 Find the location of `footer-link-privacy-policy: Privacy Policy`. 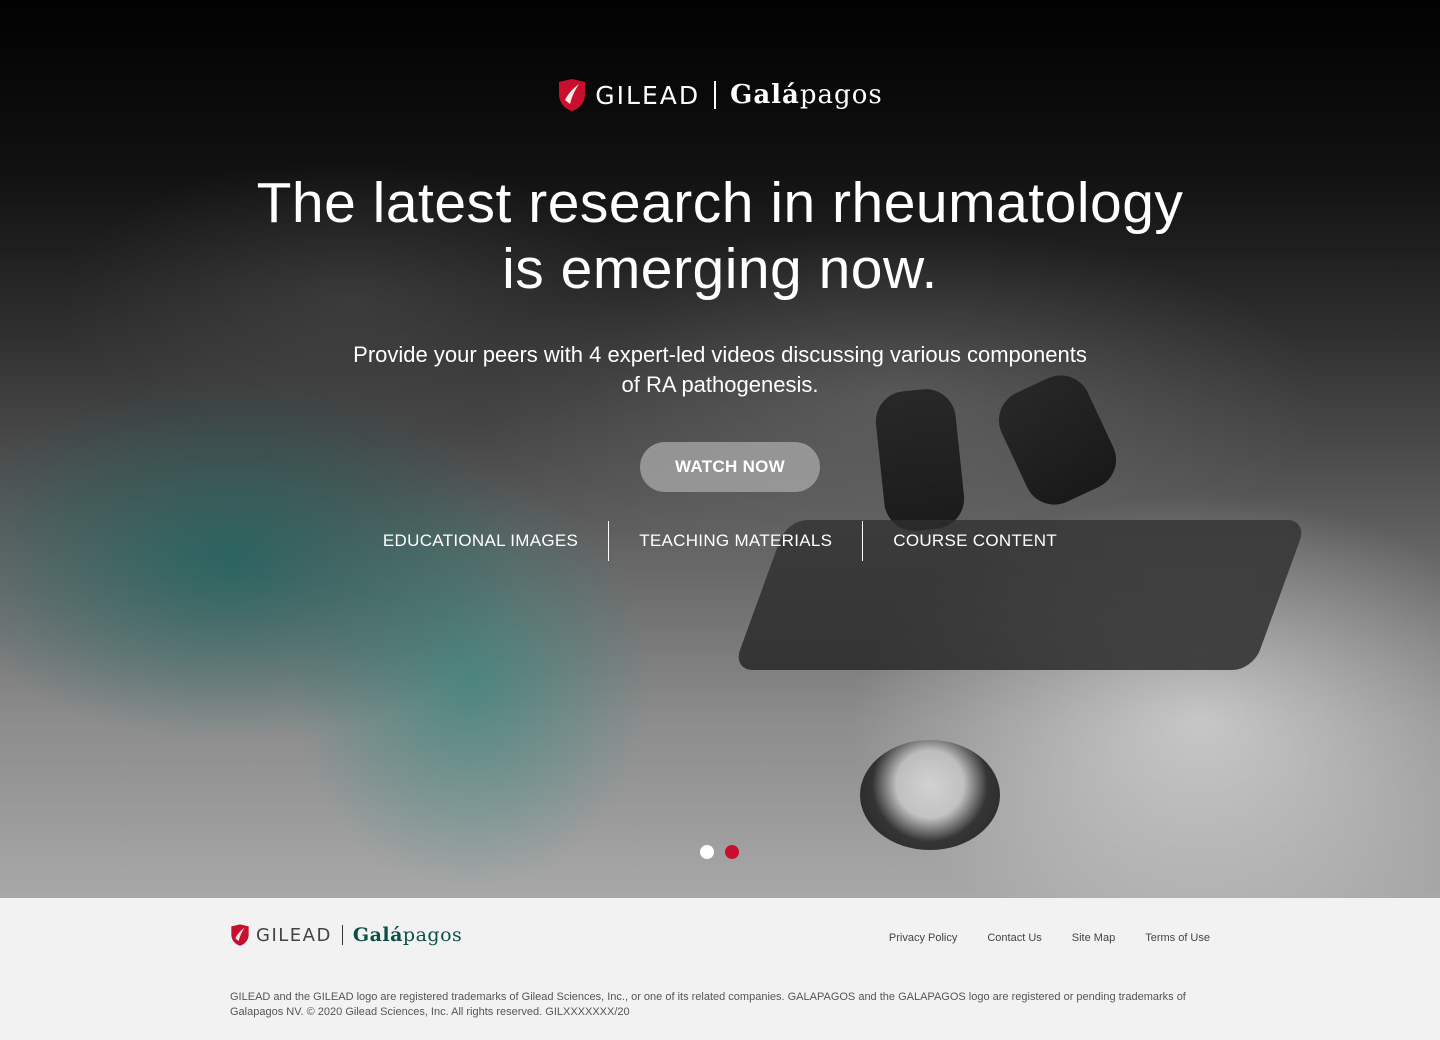

footer-link-privacy-policy: Privacy Policy is located at coordinates (923, 938).